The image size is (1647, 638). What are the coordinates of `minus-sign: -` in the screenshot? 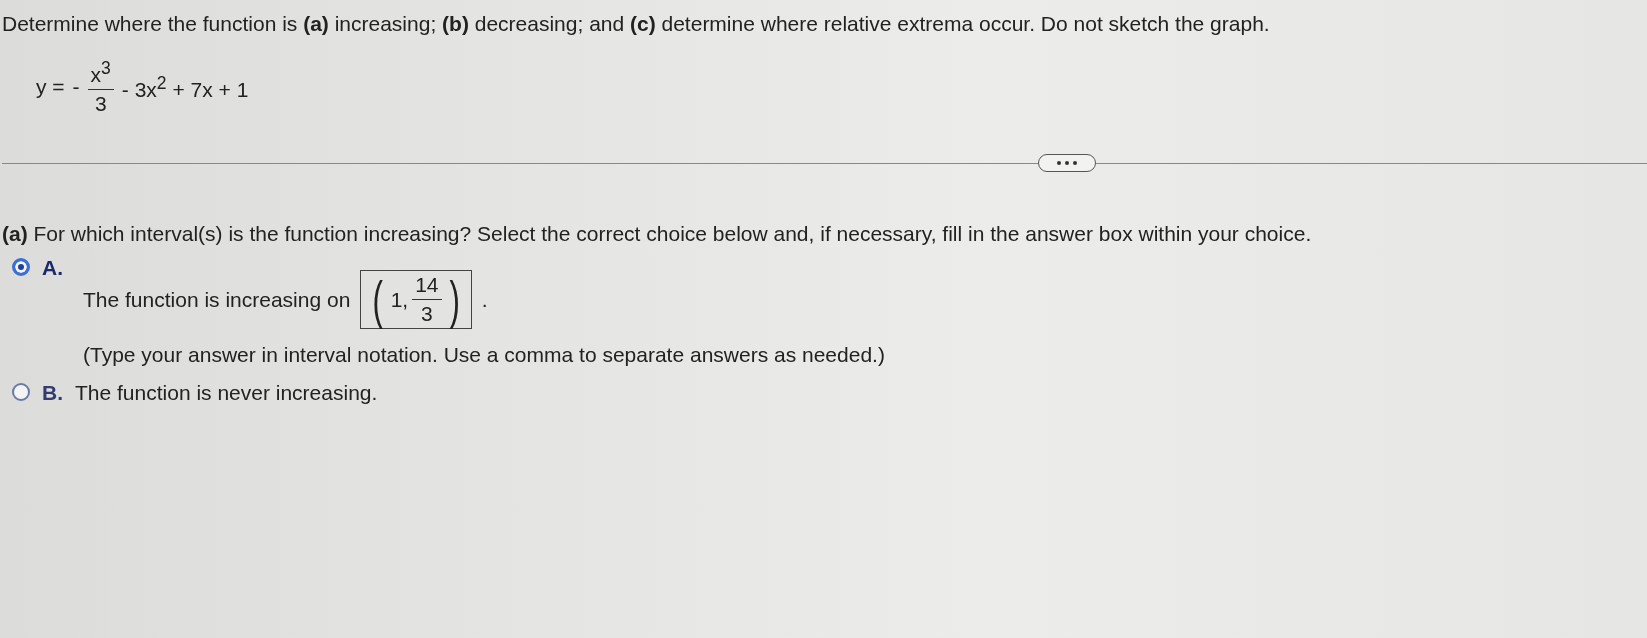 It's located at (76, 87).